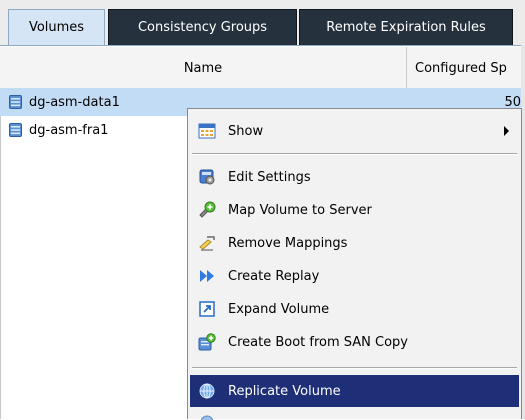  What do you see at coordinates (246, 131) in the screenshot?
I see `menu-item-label: Show` at bounding box center [246, 131].